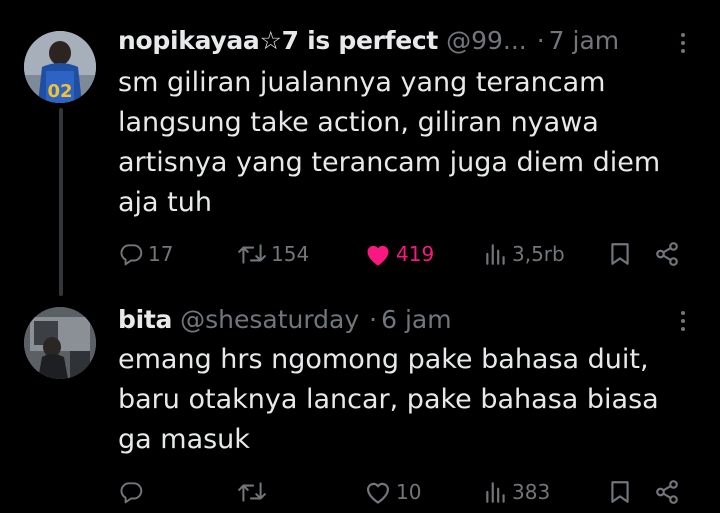  I want to click on reply-button: 17, so click(145, 254).